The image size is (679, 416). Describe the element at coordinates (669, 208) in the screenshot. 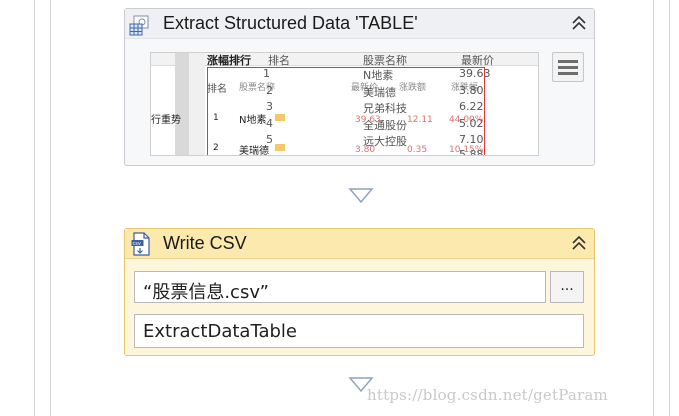

I see `sequence-border-right` at that location.